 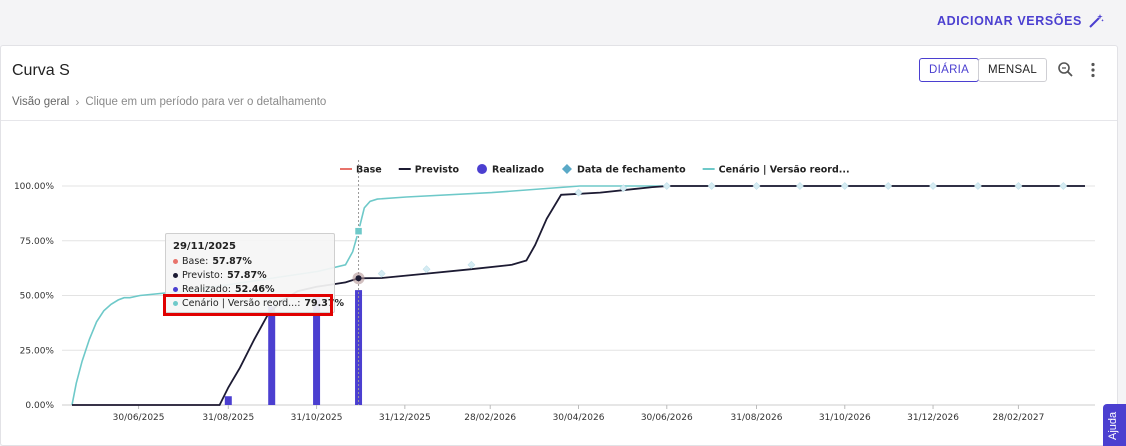 What do you see at coordinates (175, 275) in the screenshot?
I see `previsto-dot-icon` at bounding box center [175, 275].